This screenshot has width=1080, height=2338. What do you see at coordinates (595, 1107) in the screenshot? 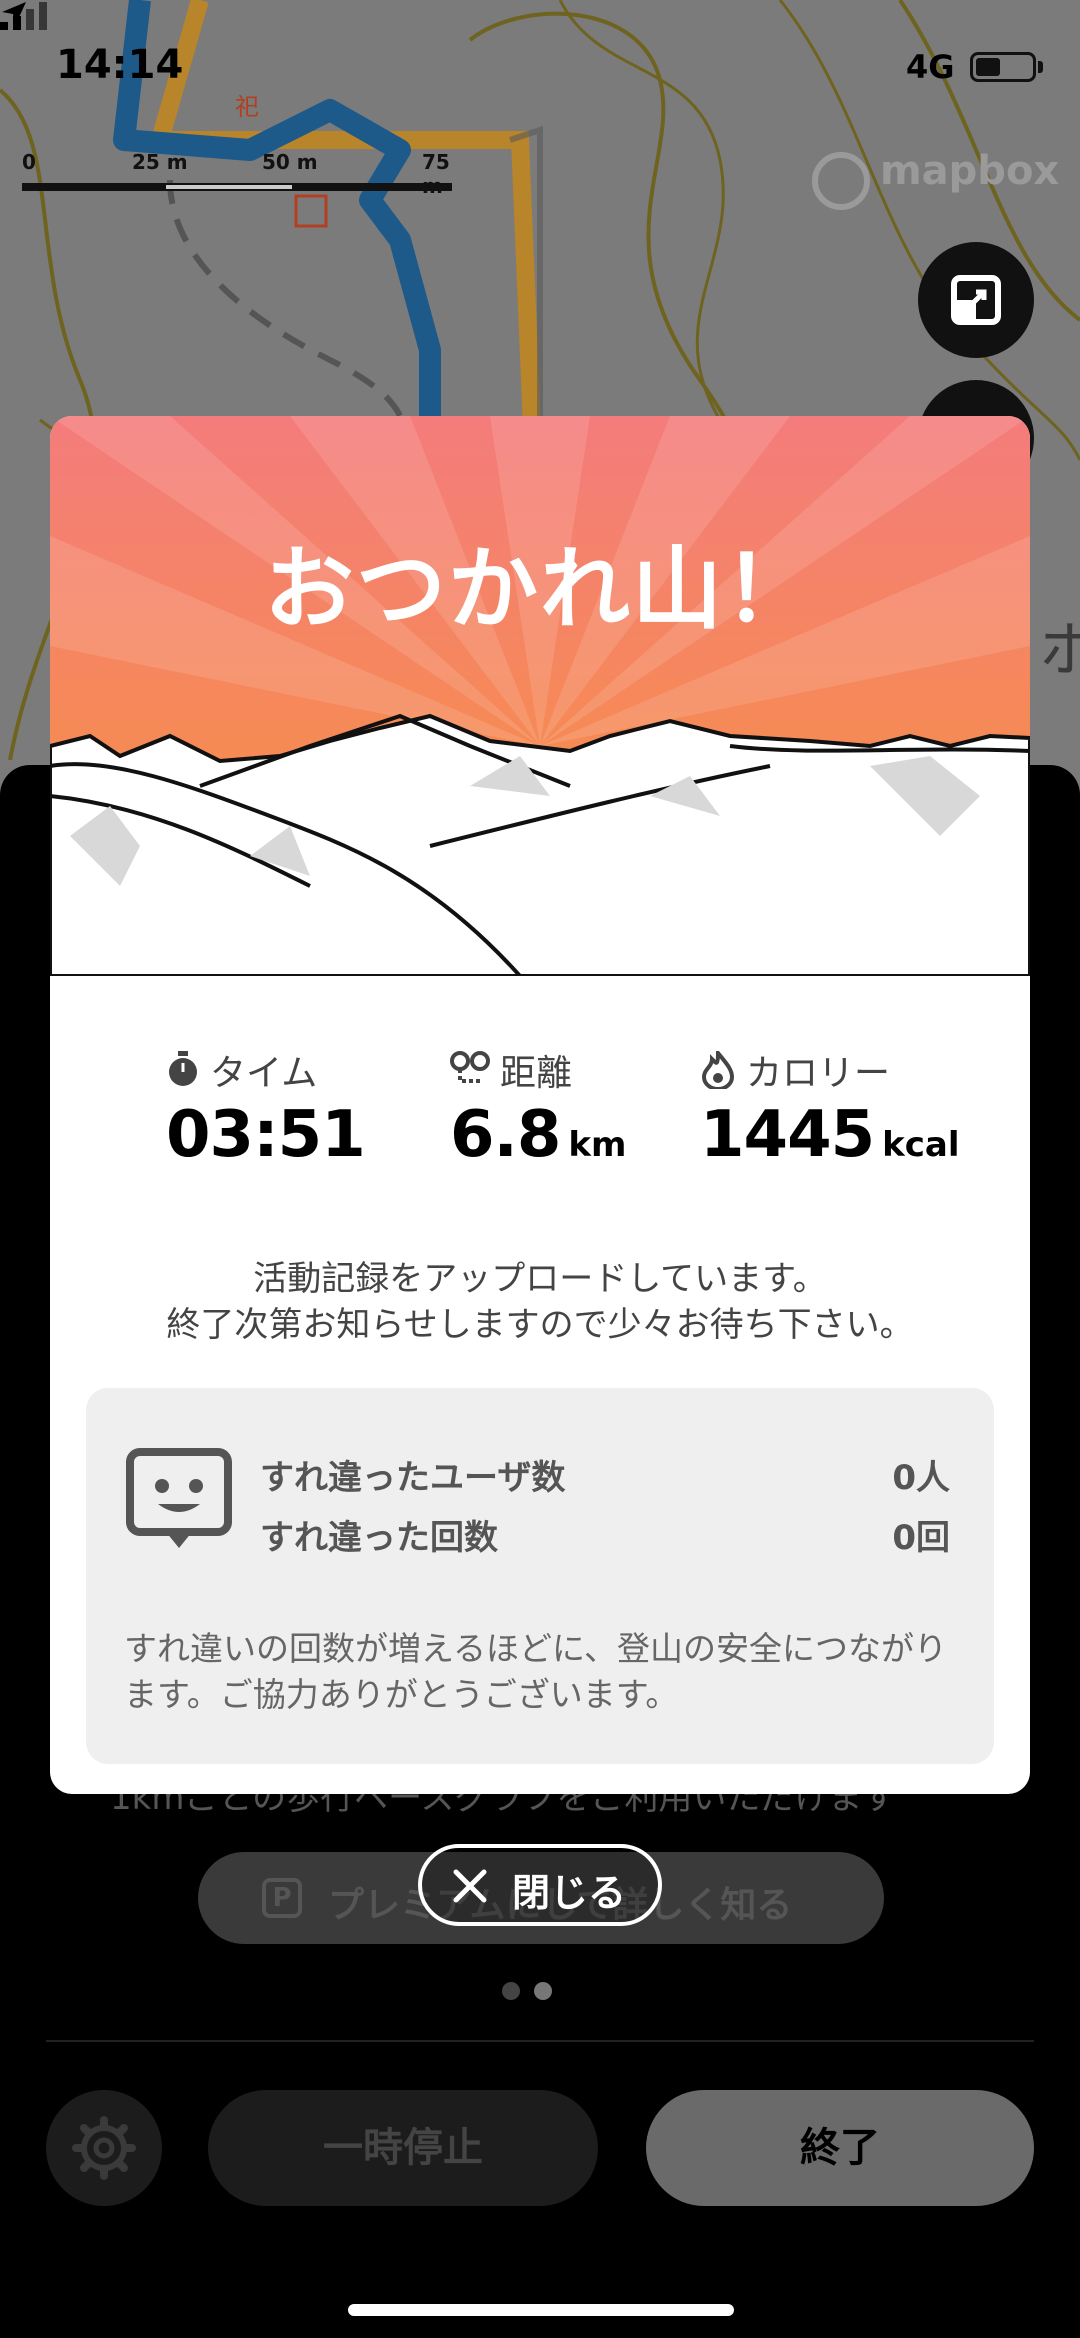
I see `stat-distance: 距離 6.8 km` at bounding box center [595, 1107].